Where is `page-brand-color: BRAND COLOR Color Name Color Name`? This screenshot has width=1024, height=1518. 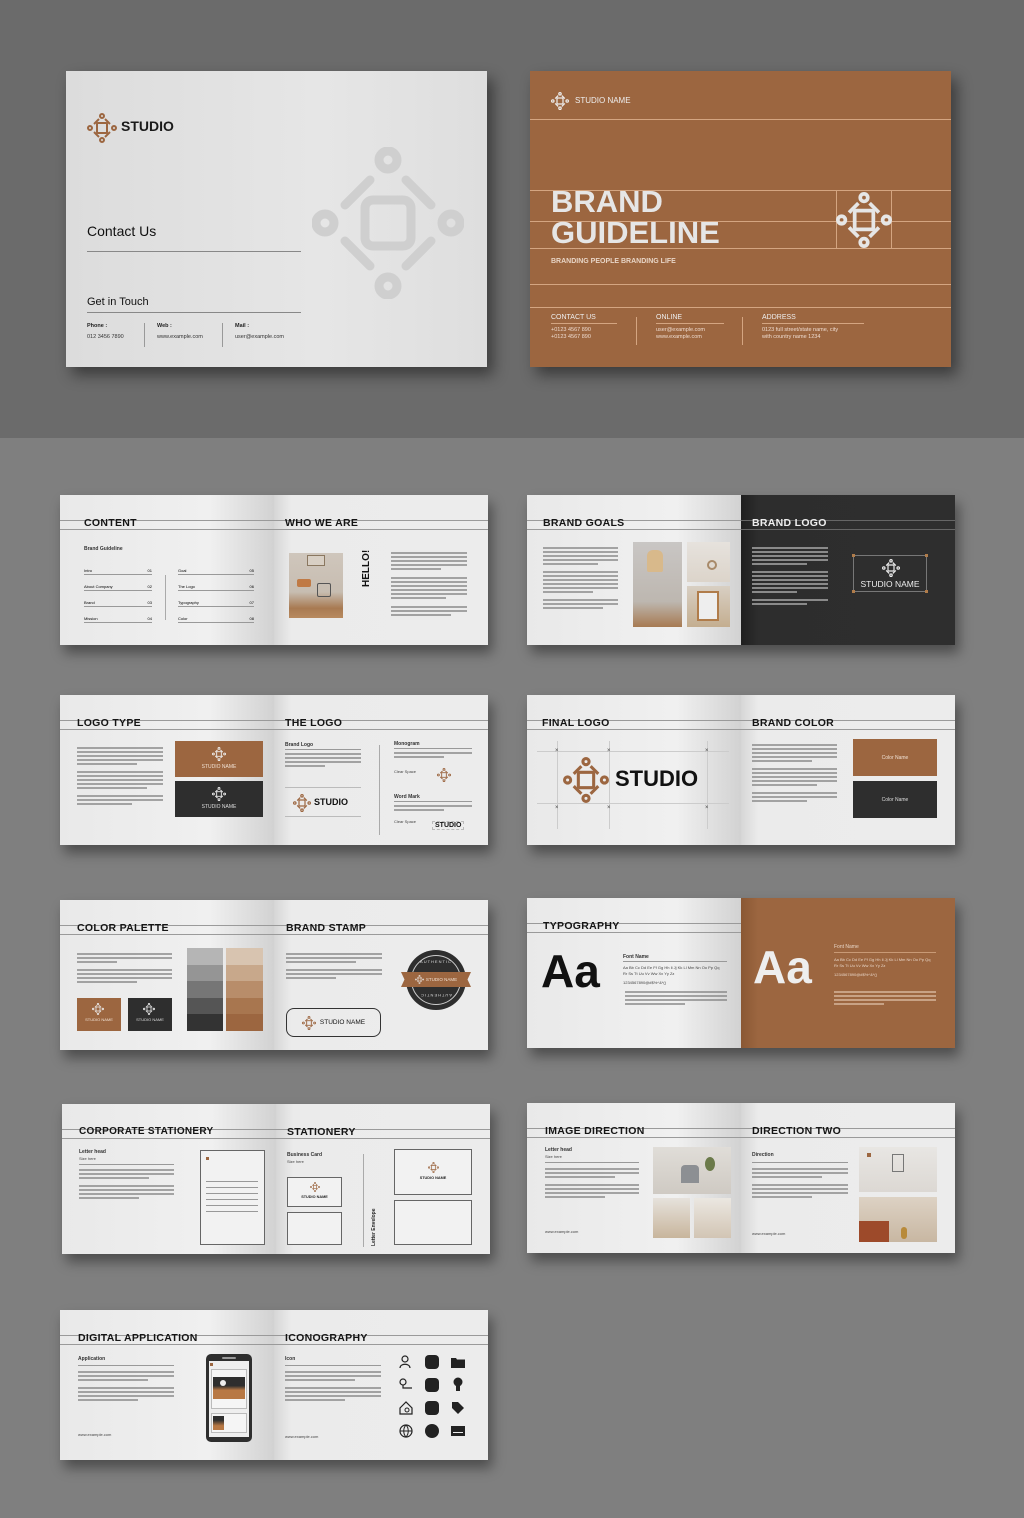 page-brand-color: BRAND COLOR Color Name Color Name is located at coordinates (848, 770).